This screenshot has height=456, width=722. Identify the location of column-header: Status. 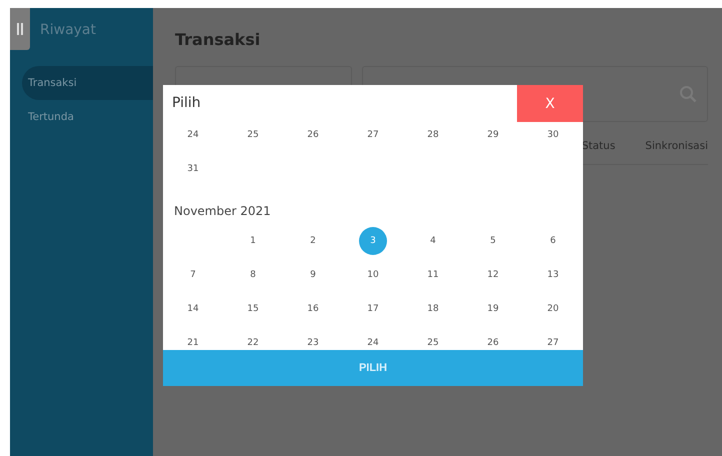
(599, 146).